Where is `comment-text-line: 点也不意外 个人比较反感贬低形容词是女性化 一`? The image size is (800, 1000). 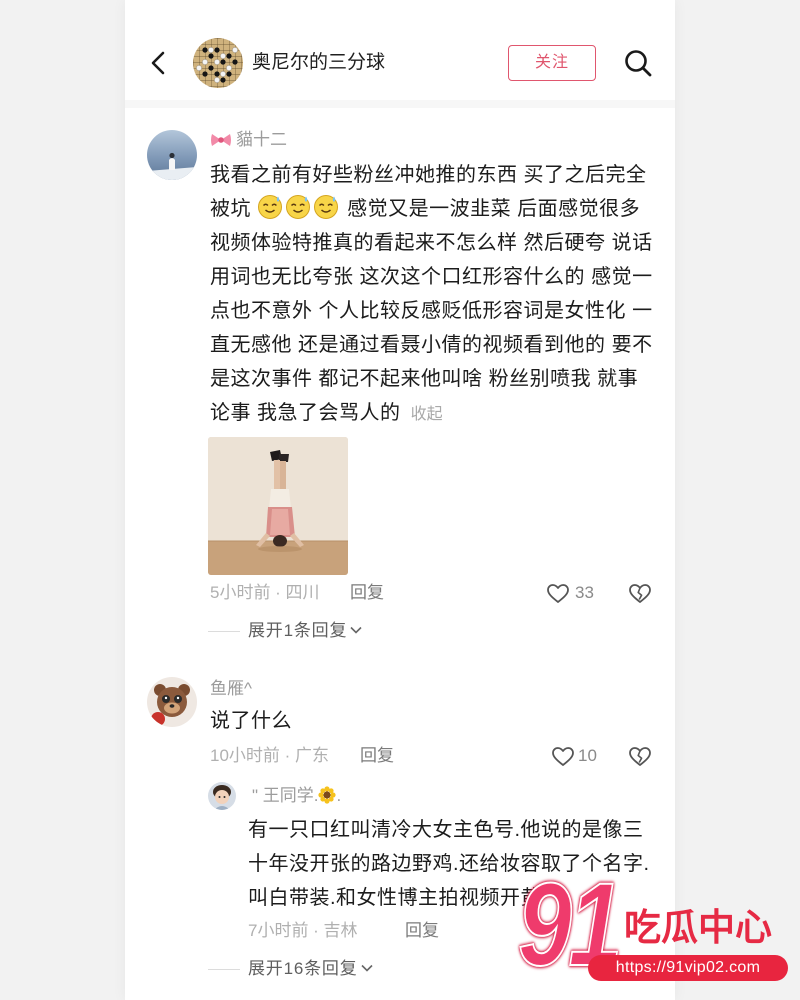 comment-text-line: 点也不意外 个人比较反感贬低形容词是女性化 一 is located at coordinates (431, 311).